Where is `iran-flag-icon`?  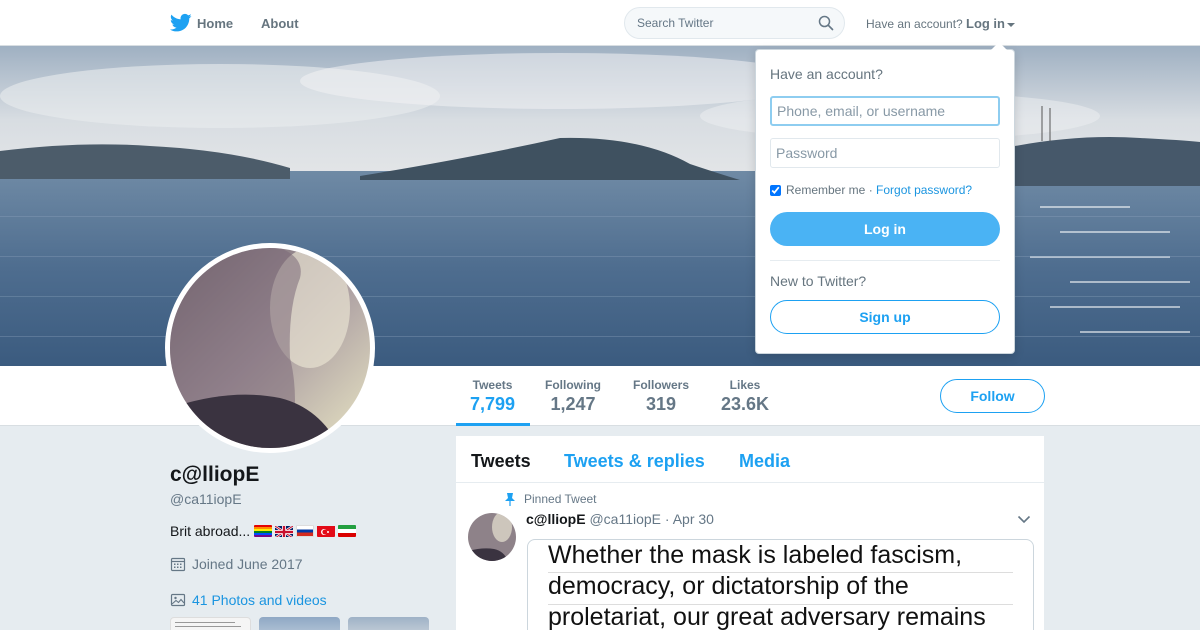 iran-flag-icon is located at coordinates (347, 531).